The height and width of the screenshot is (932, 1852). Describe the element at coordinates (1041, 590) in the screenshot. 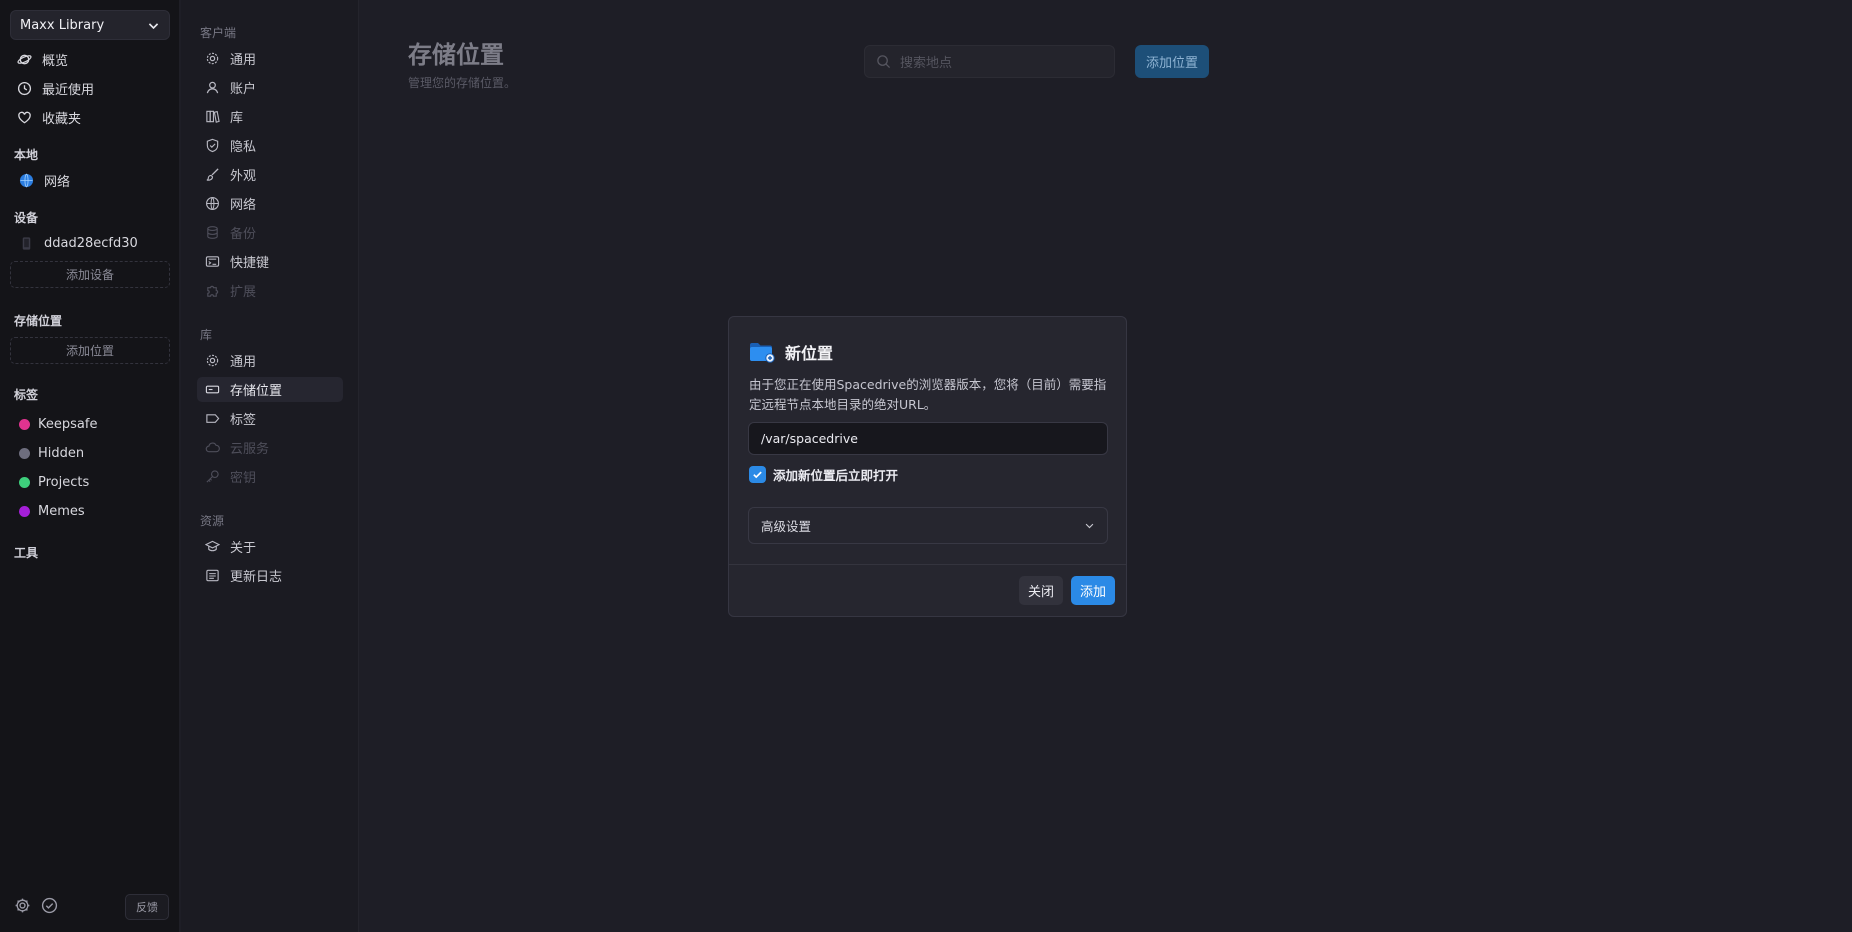

I see `close-button: 关闭` at that location.